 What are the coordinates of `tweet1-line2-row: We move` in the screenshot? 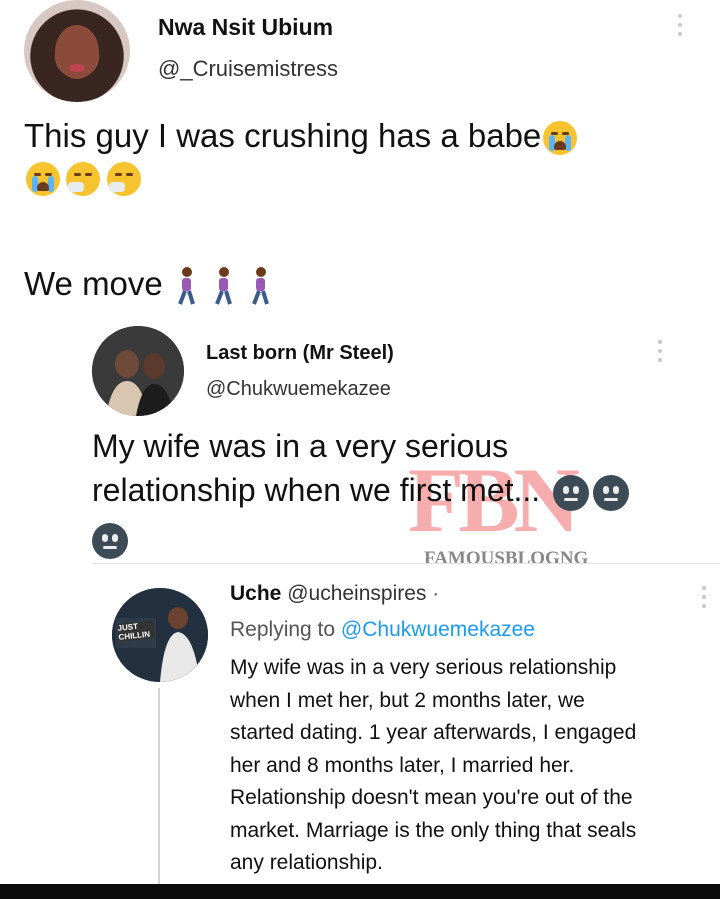 It's located at (149, 284).